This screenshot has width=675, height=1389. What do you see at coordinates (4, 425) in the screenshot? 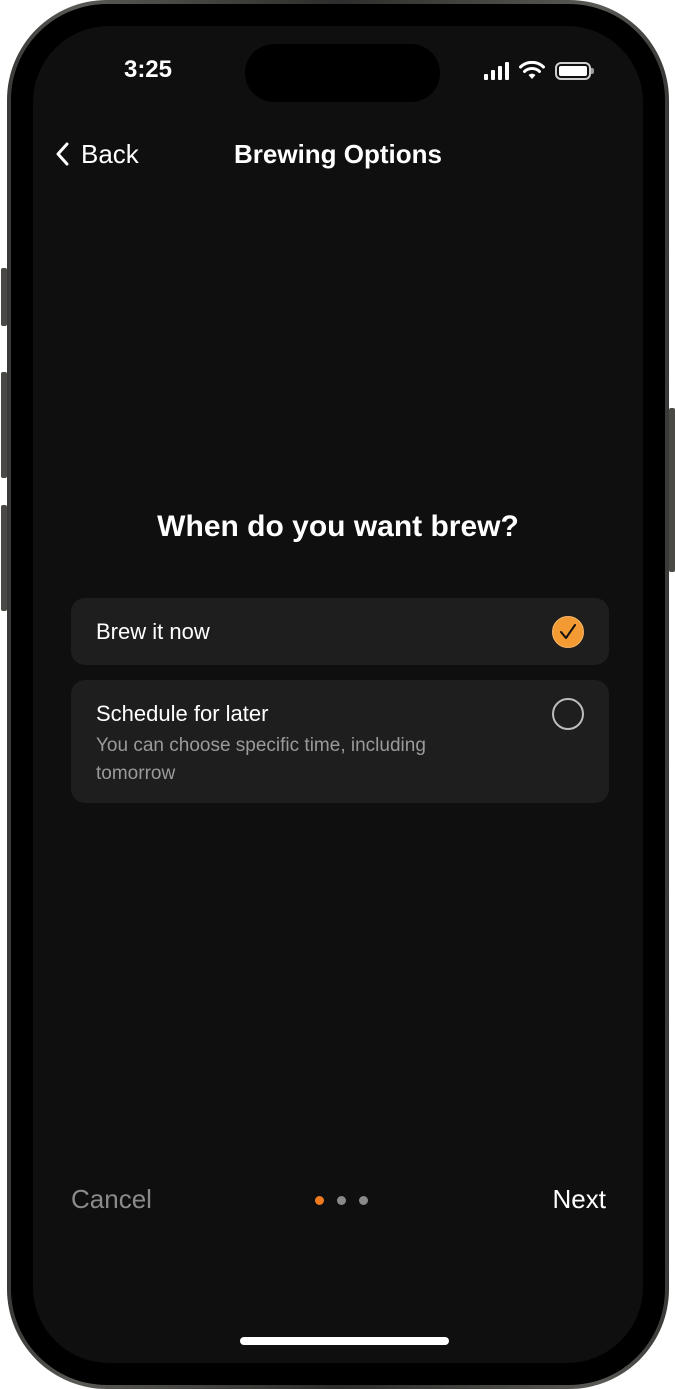
I see `volume-up-button` at bounding box center [4, 425].